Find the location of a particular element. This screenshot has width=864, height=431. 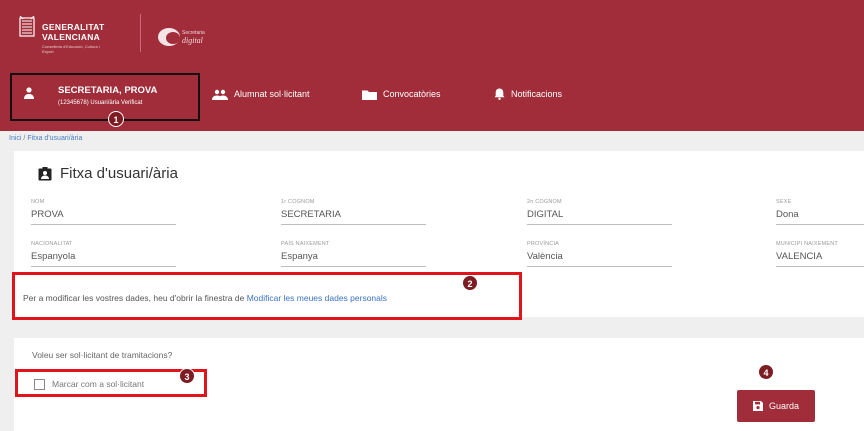

breadcrumb-current: Fitxa d'usuari/ària is located at coordinates (54, 138).